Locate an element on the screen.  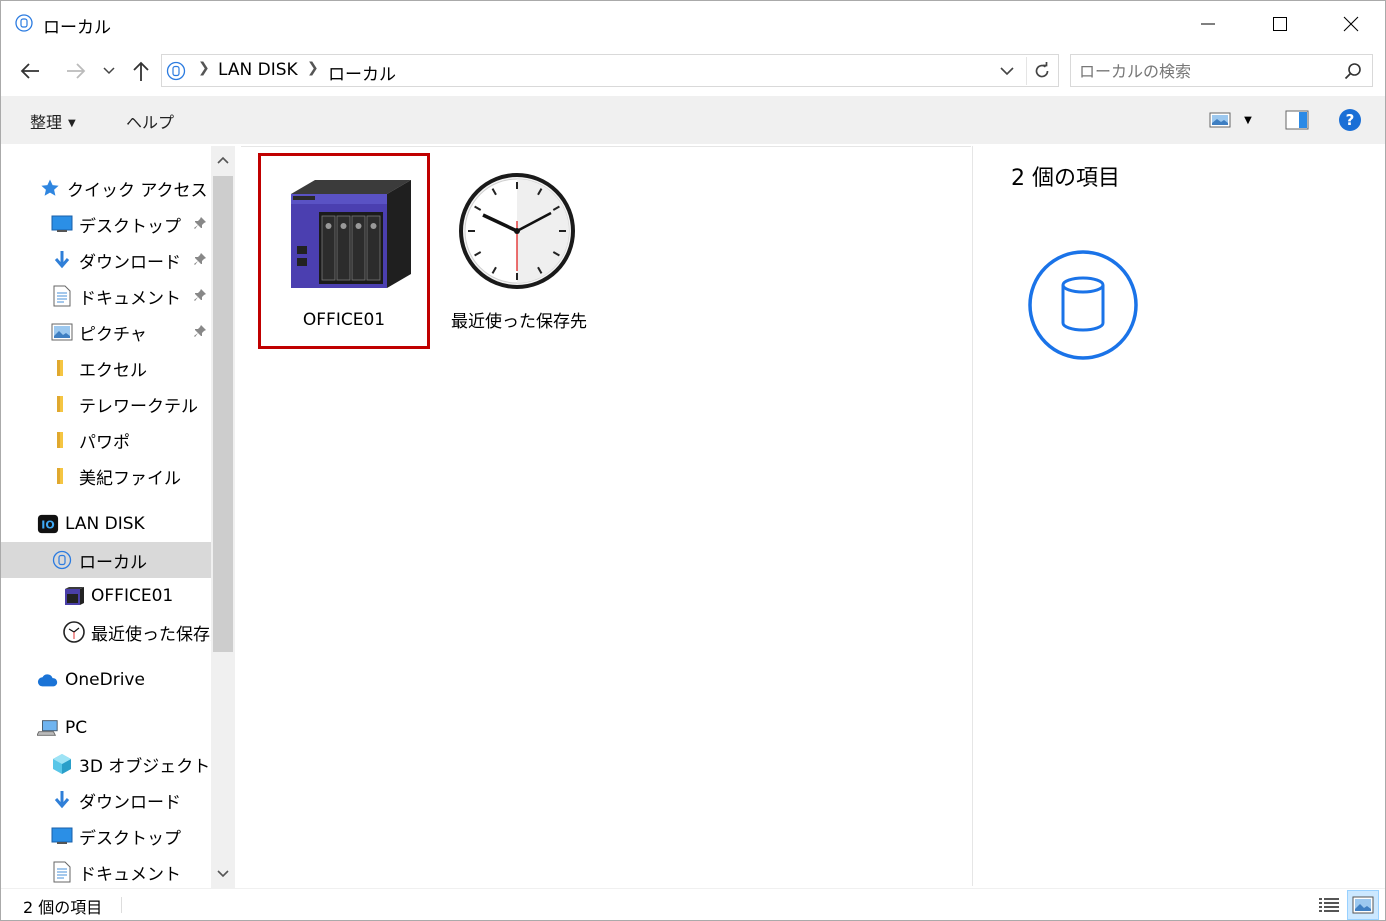
folder-icon is located at coordinates (62, 440).